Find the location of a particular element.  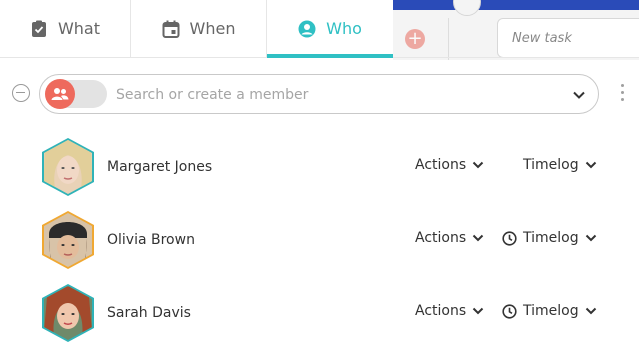

member-name: Margaret Jones is located at coordinates (160, 167).